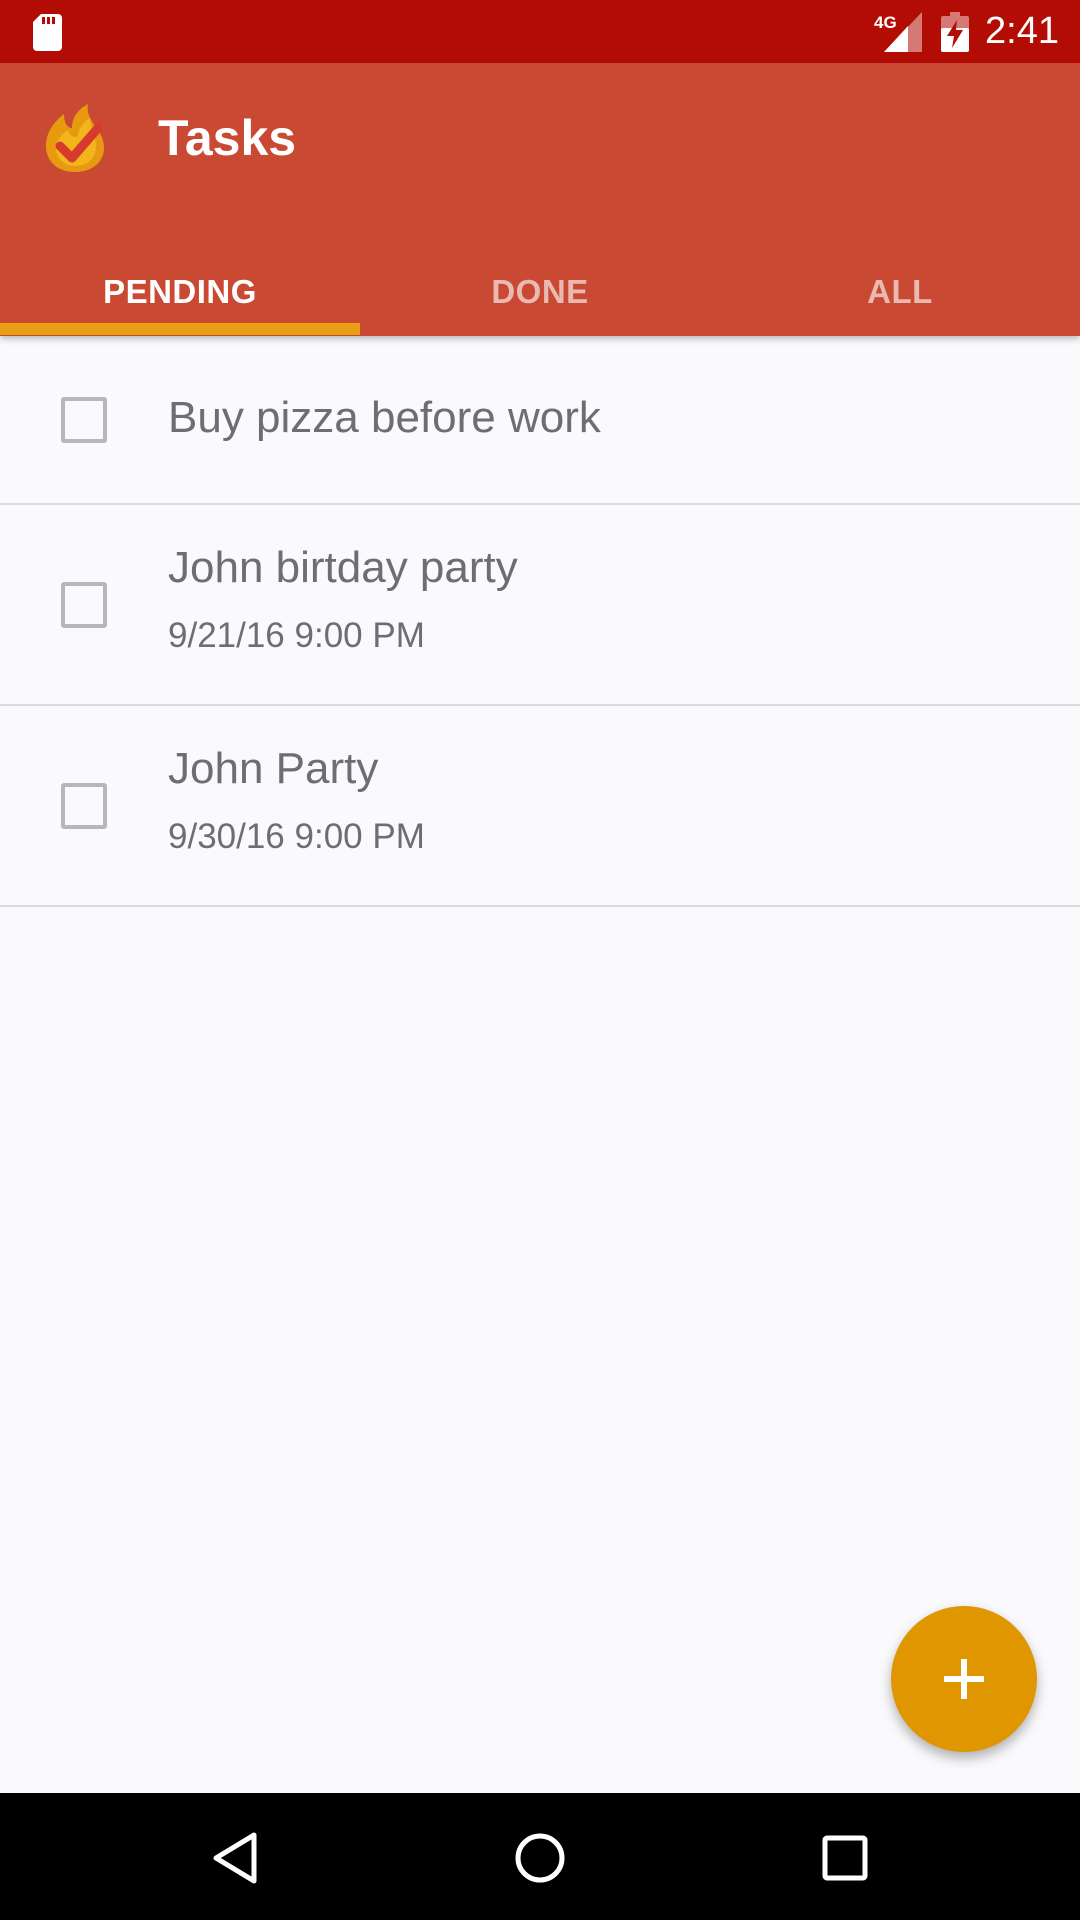 The width and height of the screenshot is (1080, 1920). I want to click on signal-icon, so click(903, 32).